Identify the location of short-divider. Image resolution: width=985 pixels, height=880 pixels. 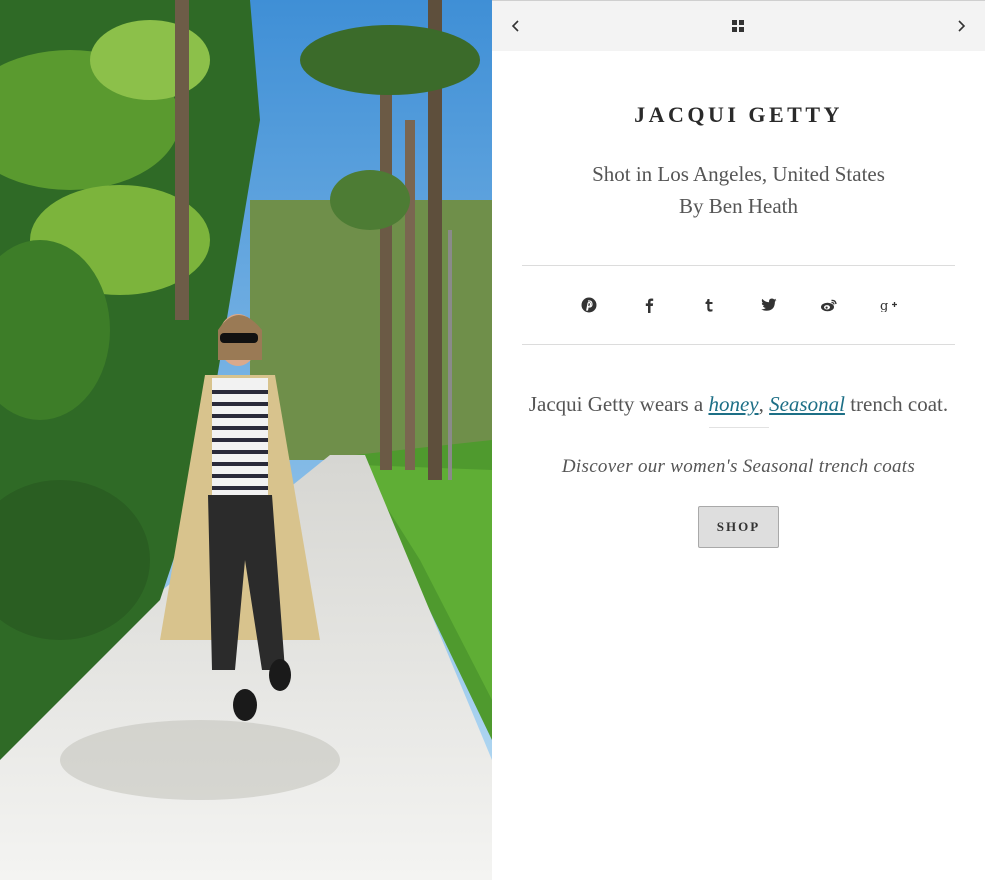
(738, 427).